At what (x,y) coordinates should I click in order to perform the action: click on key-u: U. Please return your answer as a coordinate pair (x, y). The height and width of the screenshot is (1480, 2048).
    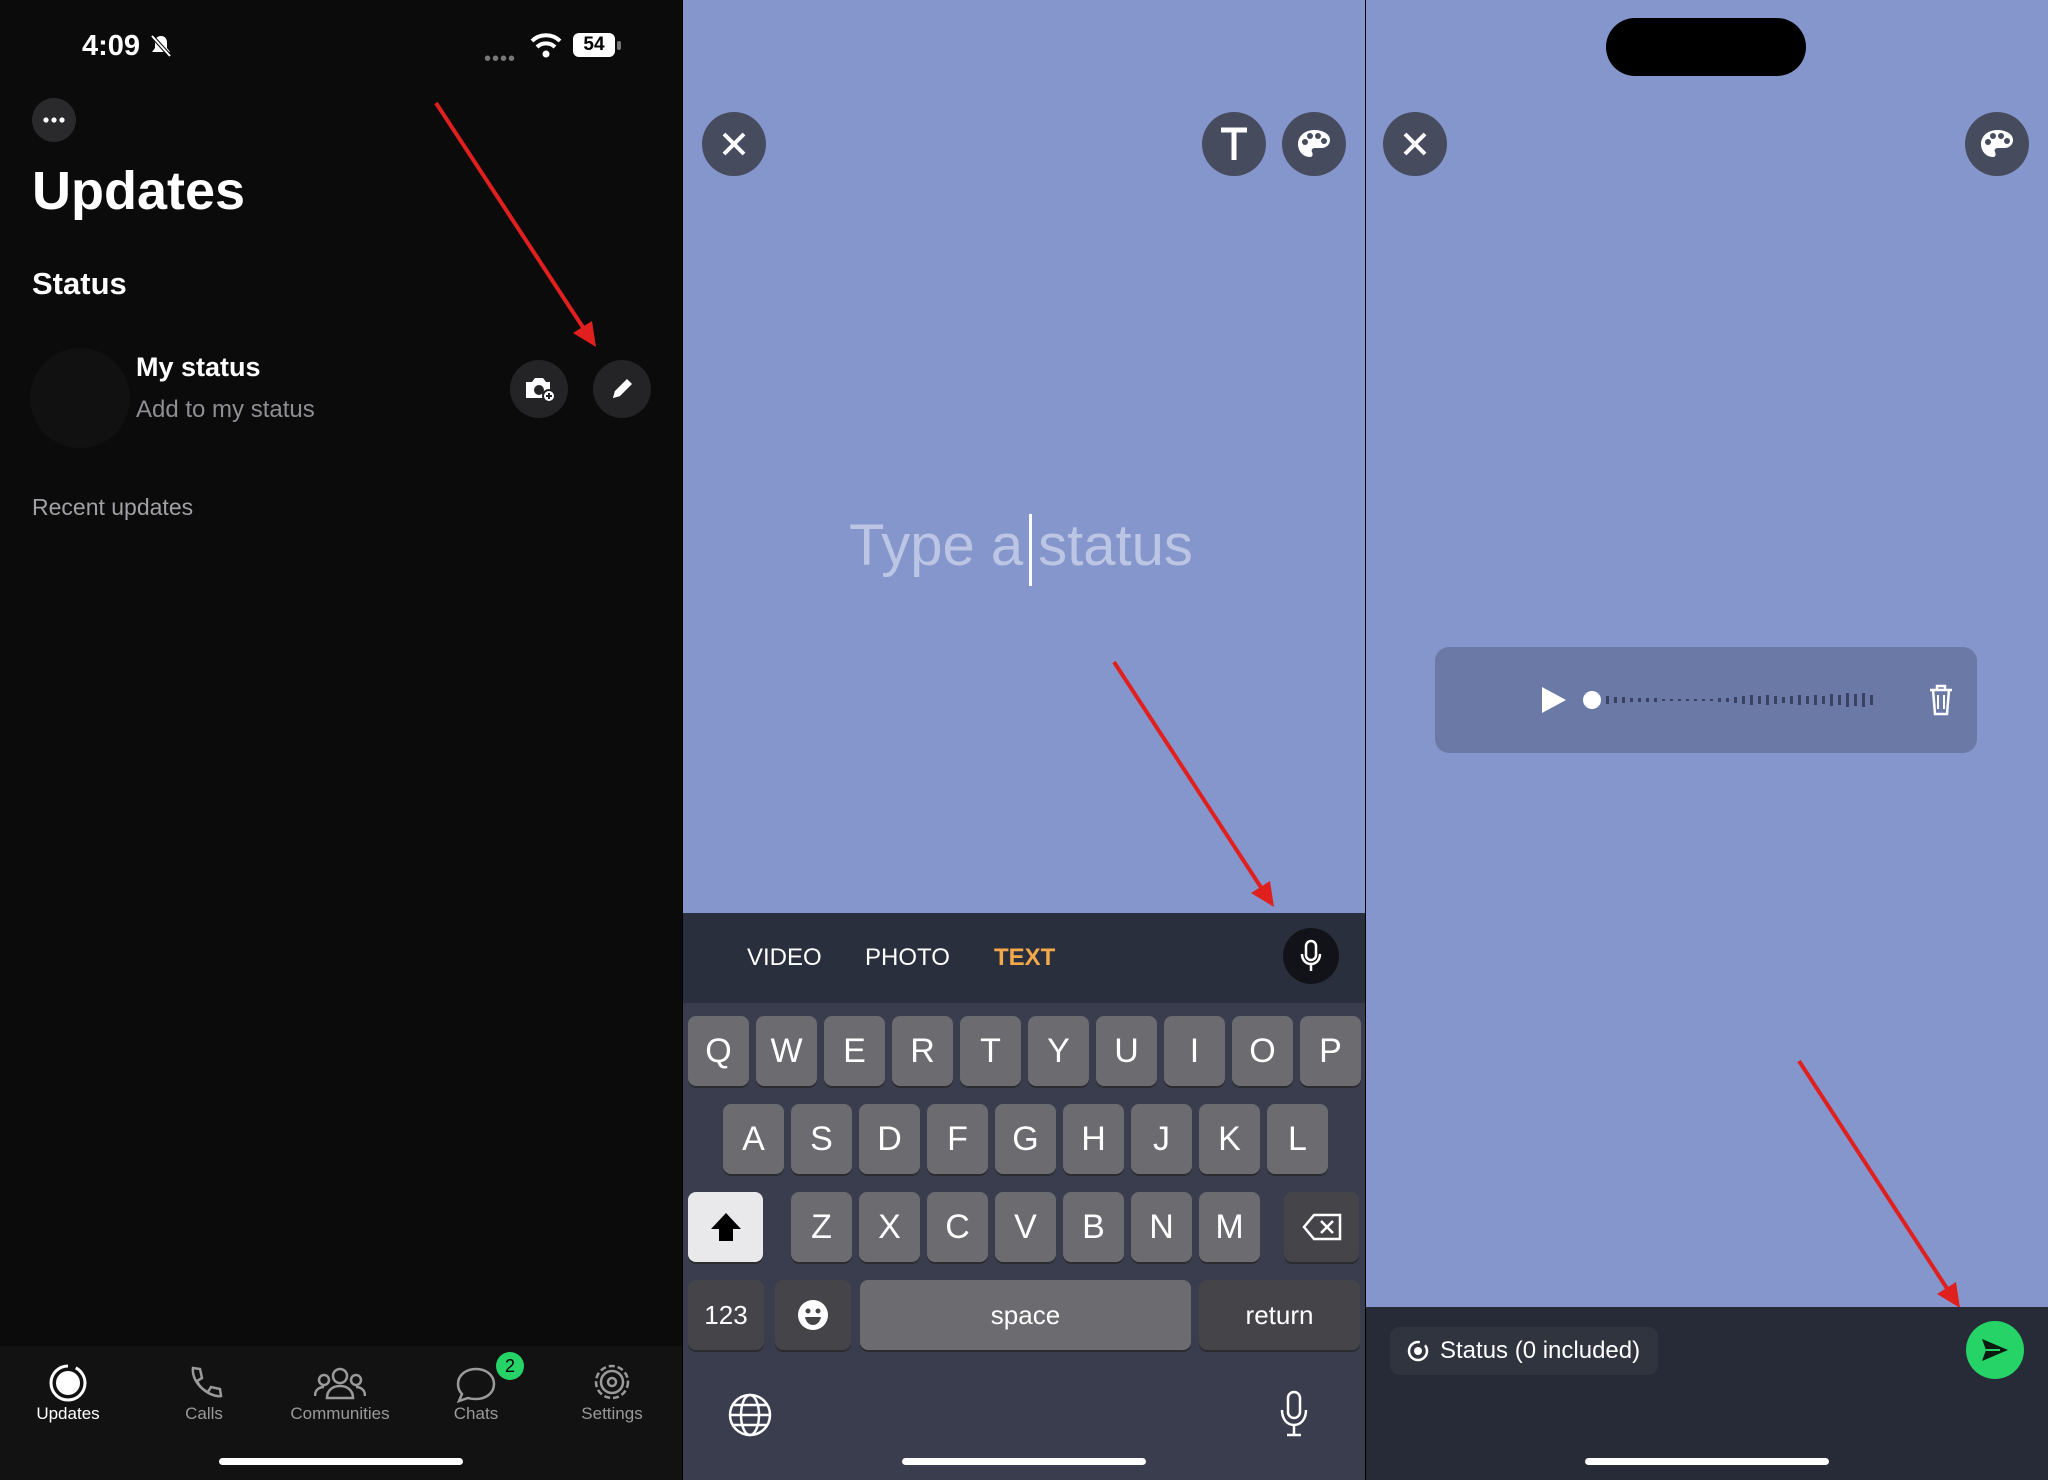
    Looking at the image, I should click on (1126, 1051).